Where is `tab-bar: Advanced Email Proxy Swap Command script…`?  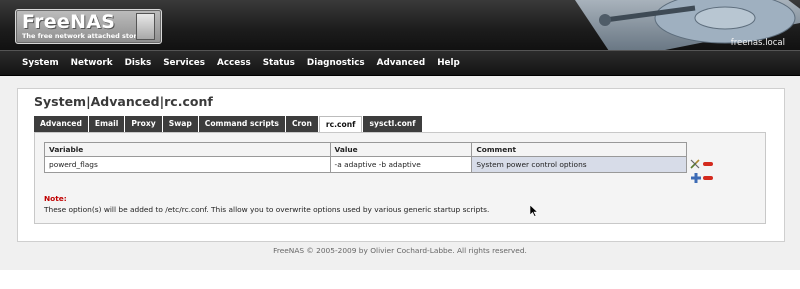 tab-bar: Advanced Email Proxy Swap Command script… is located at coordinates (228, 124).